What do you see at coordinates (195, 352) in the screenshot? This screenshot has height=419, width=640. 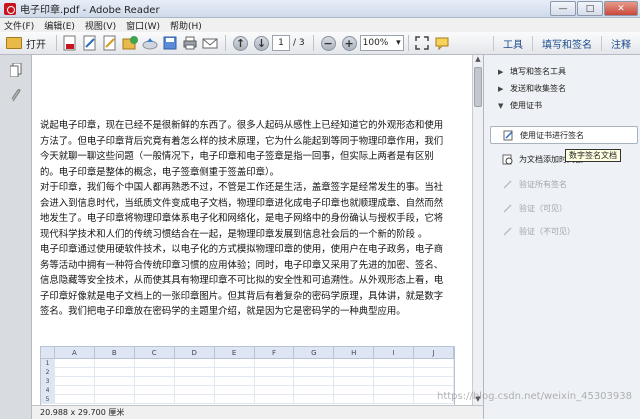 I see `column-header: D` at bounding box center [195, 352].